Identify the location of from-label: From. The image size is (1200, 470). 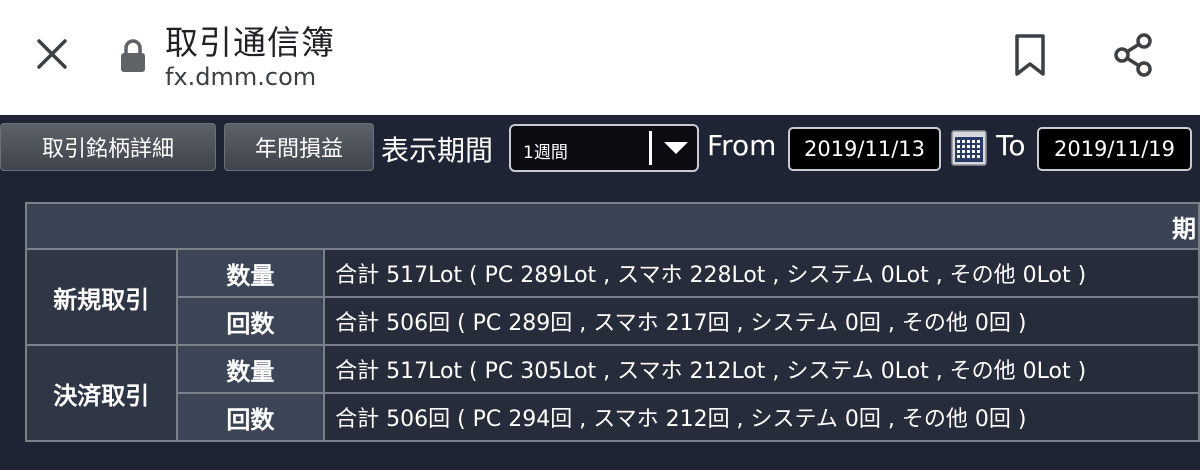
(742, 145).